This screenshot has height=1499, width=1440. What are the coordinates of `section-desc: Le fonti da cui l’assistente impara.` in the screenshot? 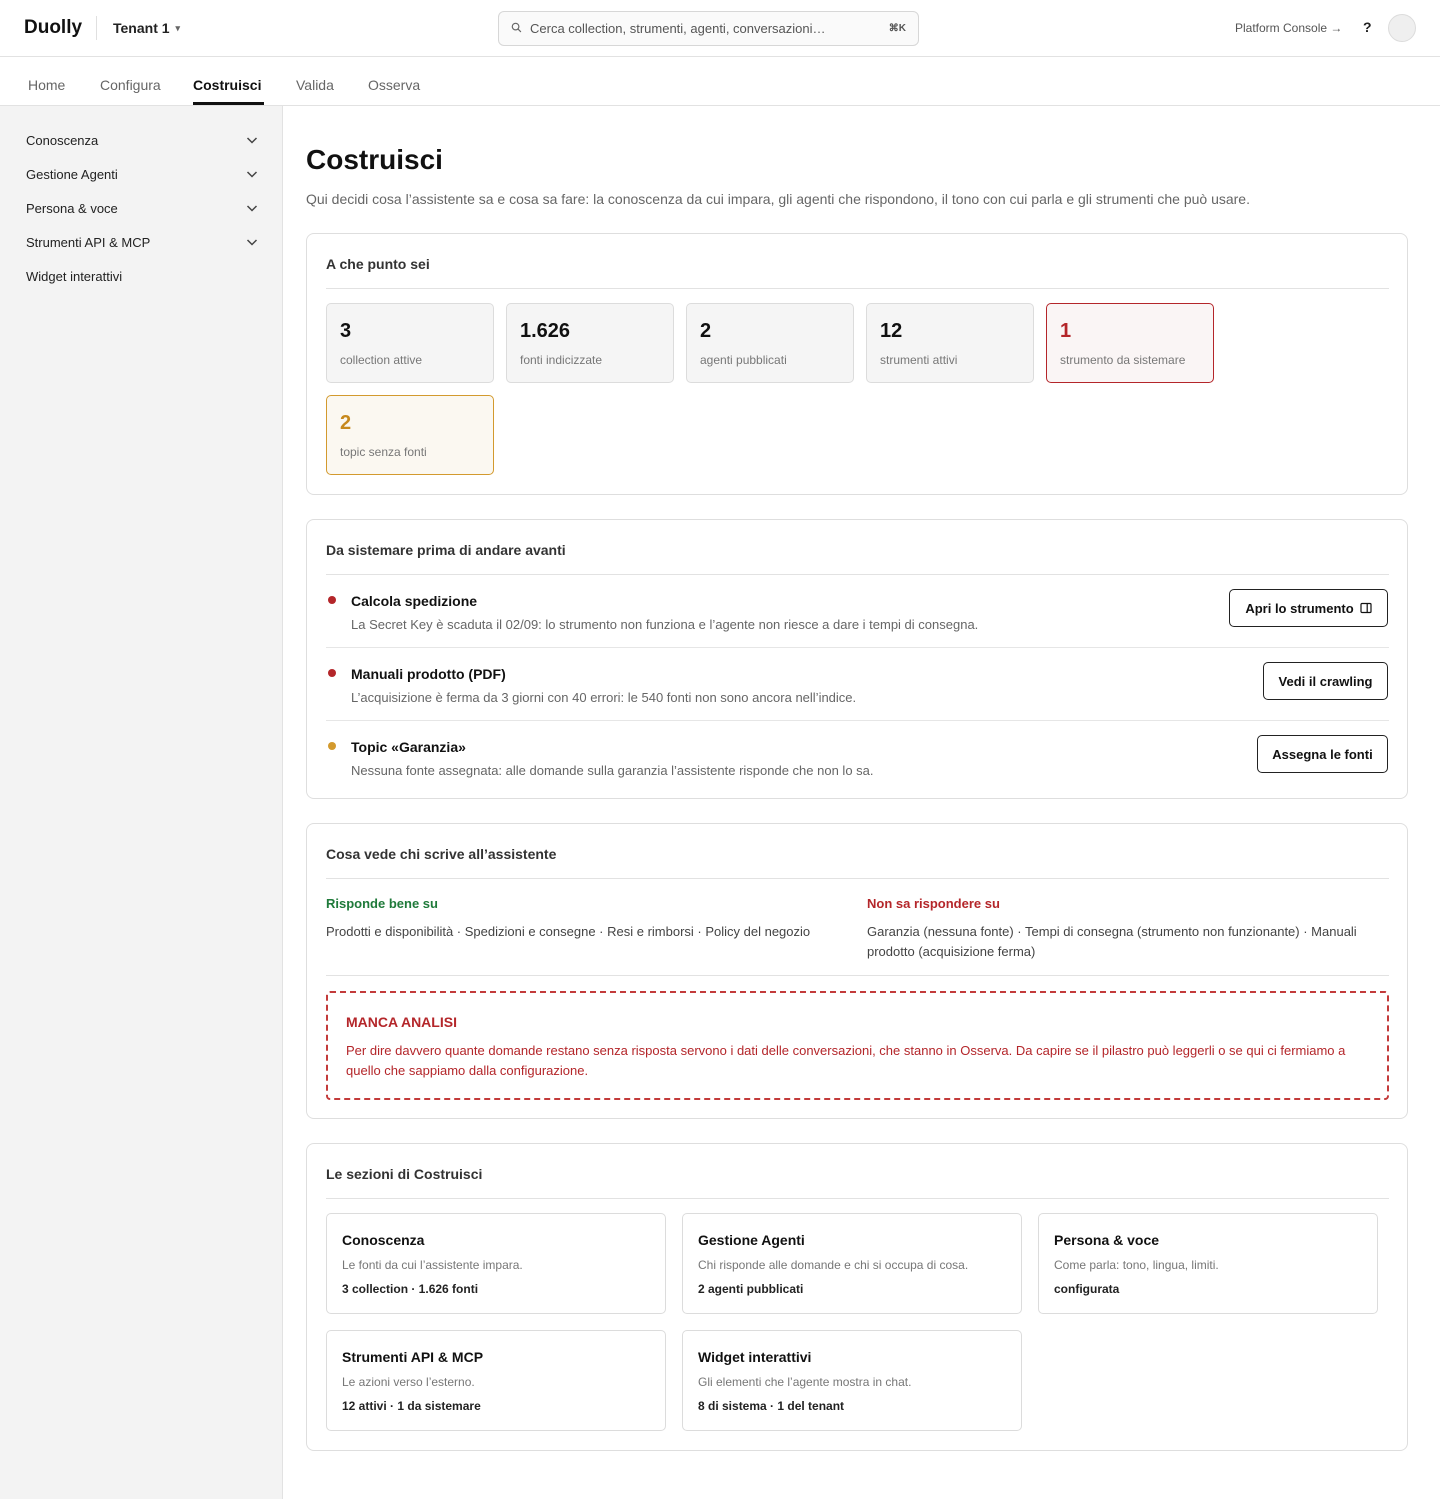 It's located at (432, 1265).